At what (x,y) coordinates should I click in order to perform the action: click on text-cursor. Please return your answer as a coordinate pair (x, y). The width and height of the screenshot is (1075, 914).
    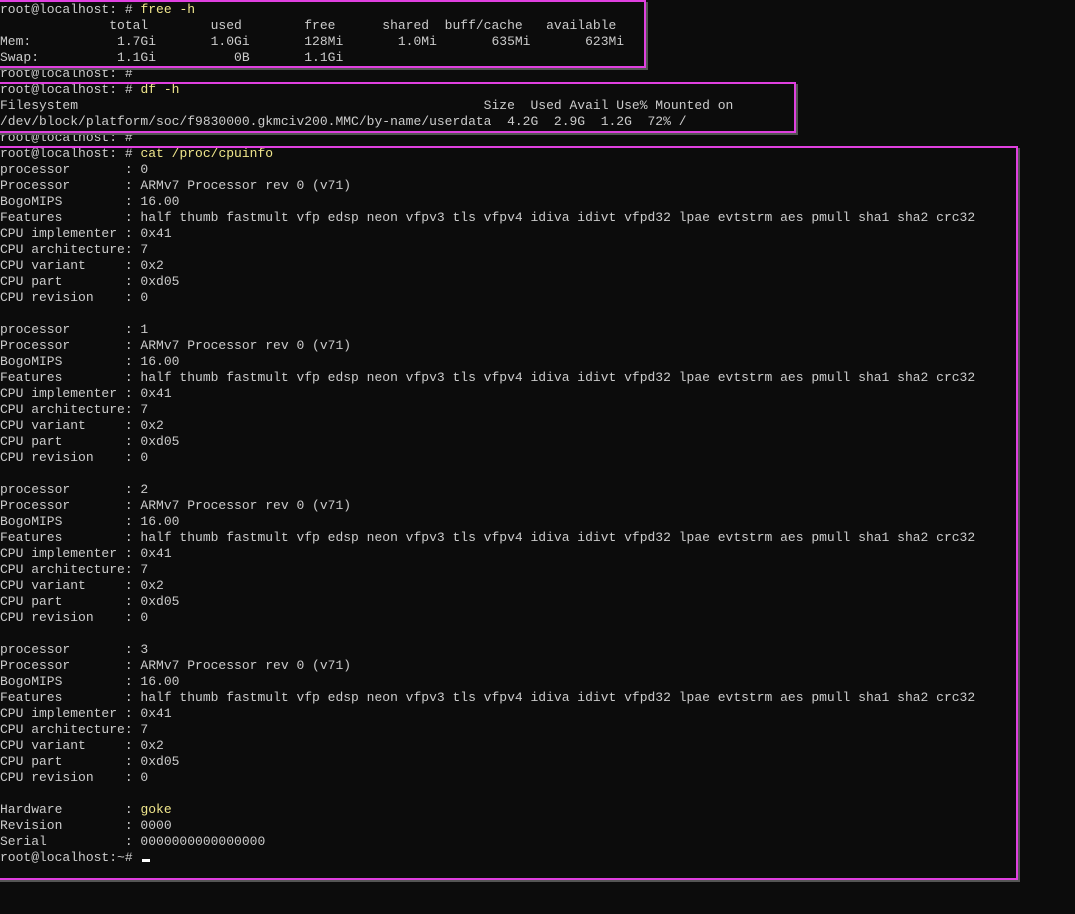
    Looking at the image, I should click on (146, 860).